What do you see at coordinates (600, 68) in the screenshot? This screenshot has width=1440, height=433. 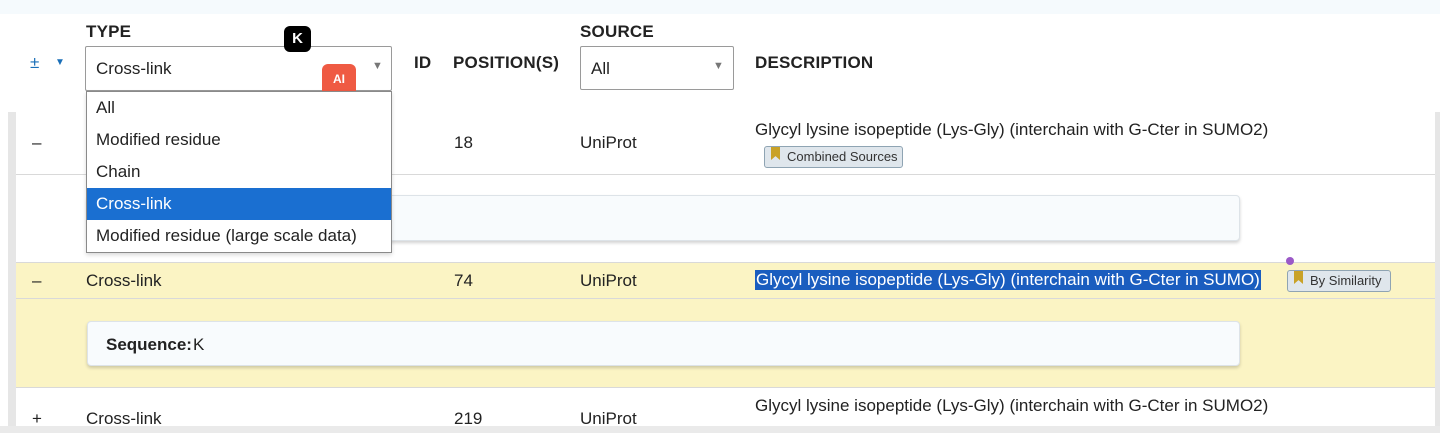 I see `source-filter-value: All` at bounding box center [600, 68].